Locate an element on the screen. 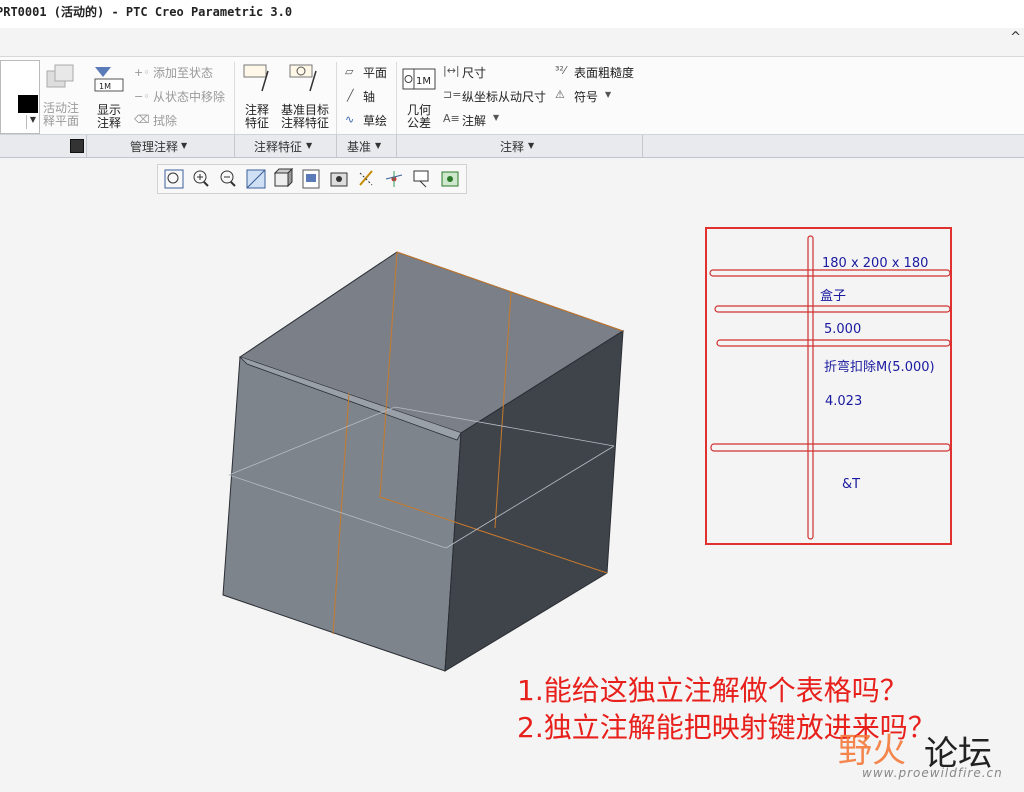 The image size is (1024, 792). window-title: PRT0001 (活动的) - PTC Creo Parametric 3.0 is located at coordinates (146, 12).